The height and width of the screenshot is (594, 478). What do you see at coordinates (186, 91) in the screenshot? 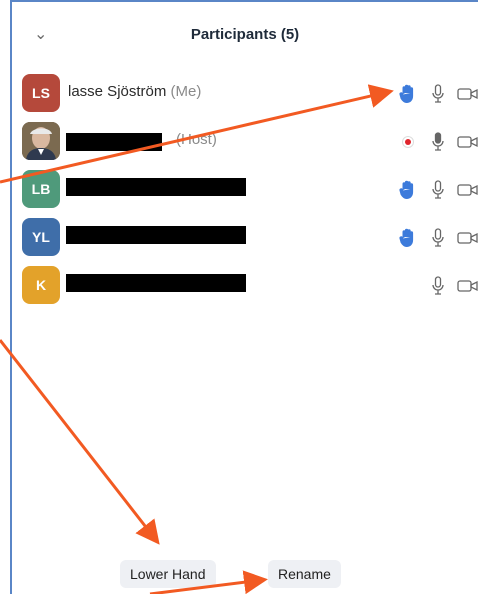
I see `participant-tag: (Me)` at bounding box center [186, 91].